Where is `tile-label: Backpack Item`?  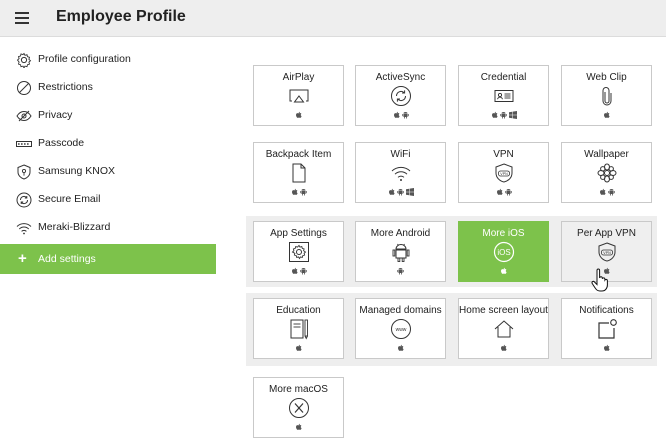 tile-label: Backpack Item is located at coordinates (298, 154).